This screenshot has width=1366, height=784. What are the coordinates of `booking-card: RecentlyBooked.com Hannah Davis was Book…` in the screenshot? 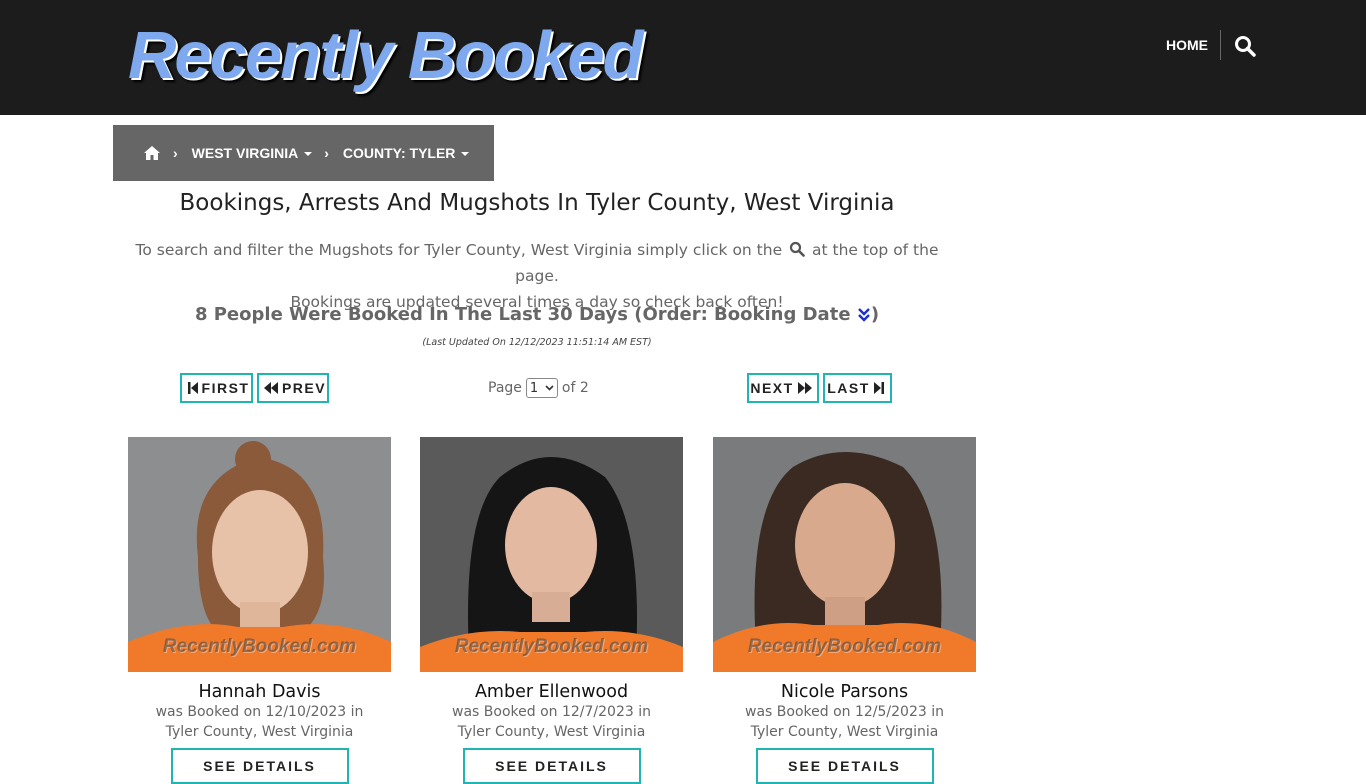 It's located at (259, 610).